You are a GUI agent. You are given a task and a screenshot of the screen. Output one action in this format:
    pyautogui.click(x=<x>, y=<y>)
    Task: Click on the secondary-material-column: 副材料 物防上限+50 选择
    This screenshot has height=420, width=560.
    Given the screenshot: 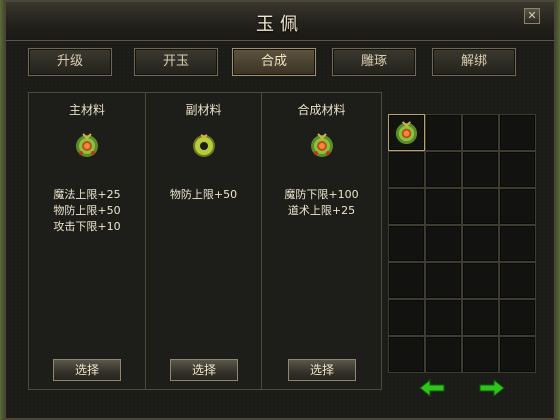 What is the action you would take?
    pyautogui.click(x=203, y=241)
    